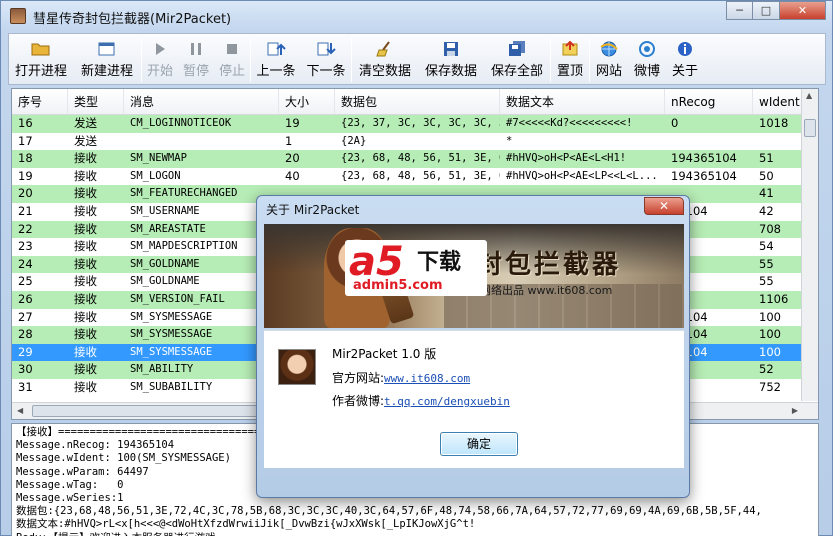 The height and width of the screenshot is (536, 833). I want to click on weibo-label: 作者微博:, so click(358, 401).